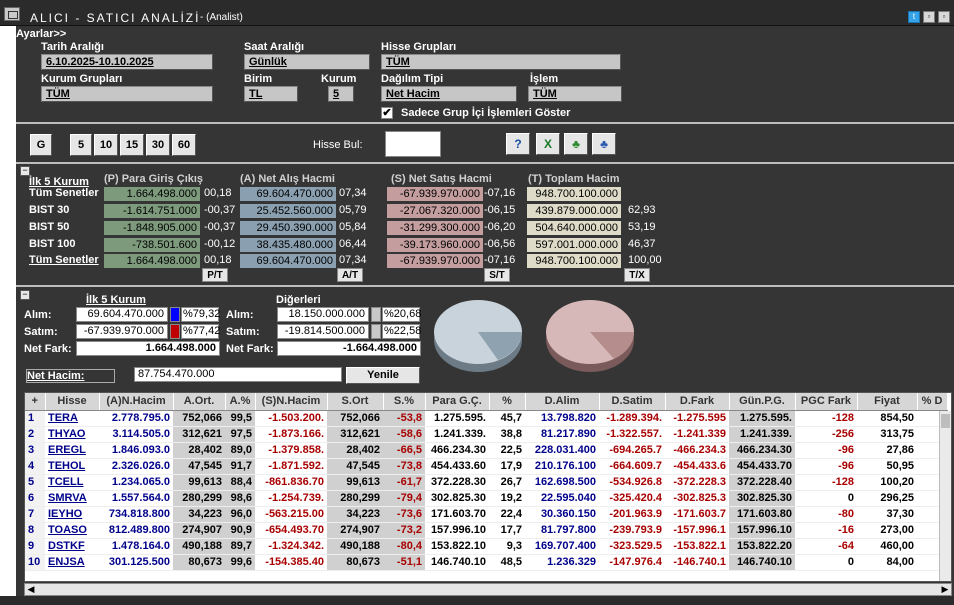 This screenshot has width=954, height=605. What do you see at coordinates (697, 402) in the screenshot?
I see `column-header: D.Fark` at bounding box center [697, 402].